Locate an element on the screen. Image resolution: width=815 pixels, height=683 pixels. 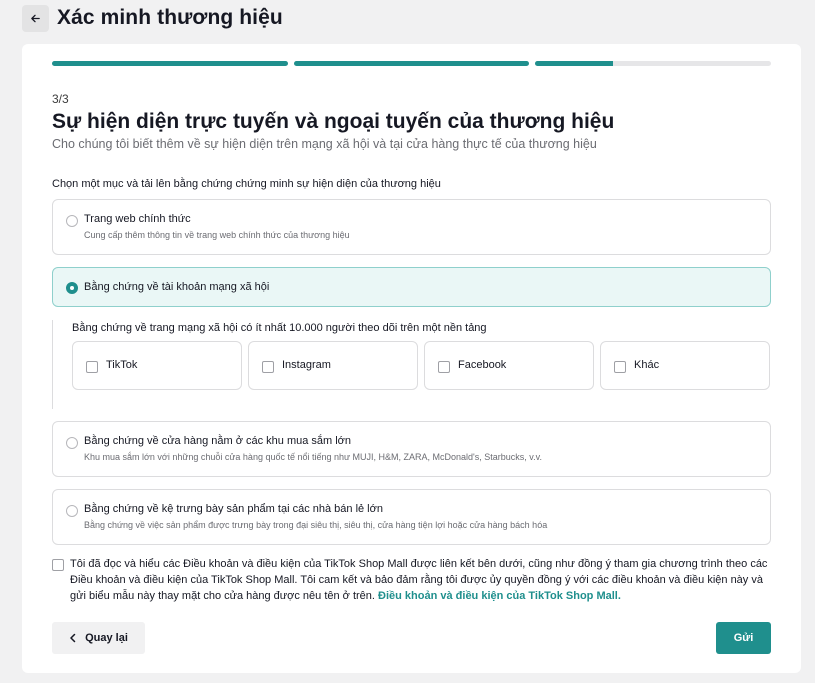
radio-social-media is located at coordinates (72, 288).